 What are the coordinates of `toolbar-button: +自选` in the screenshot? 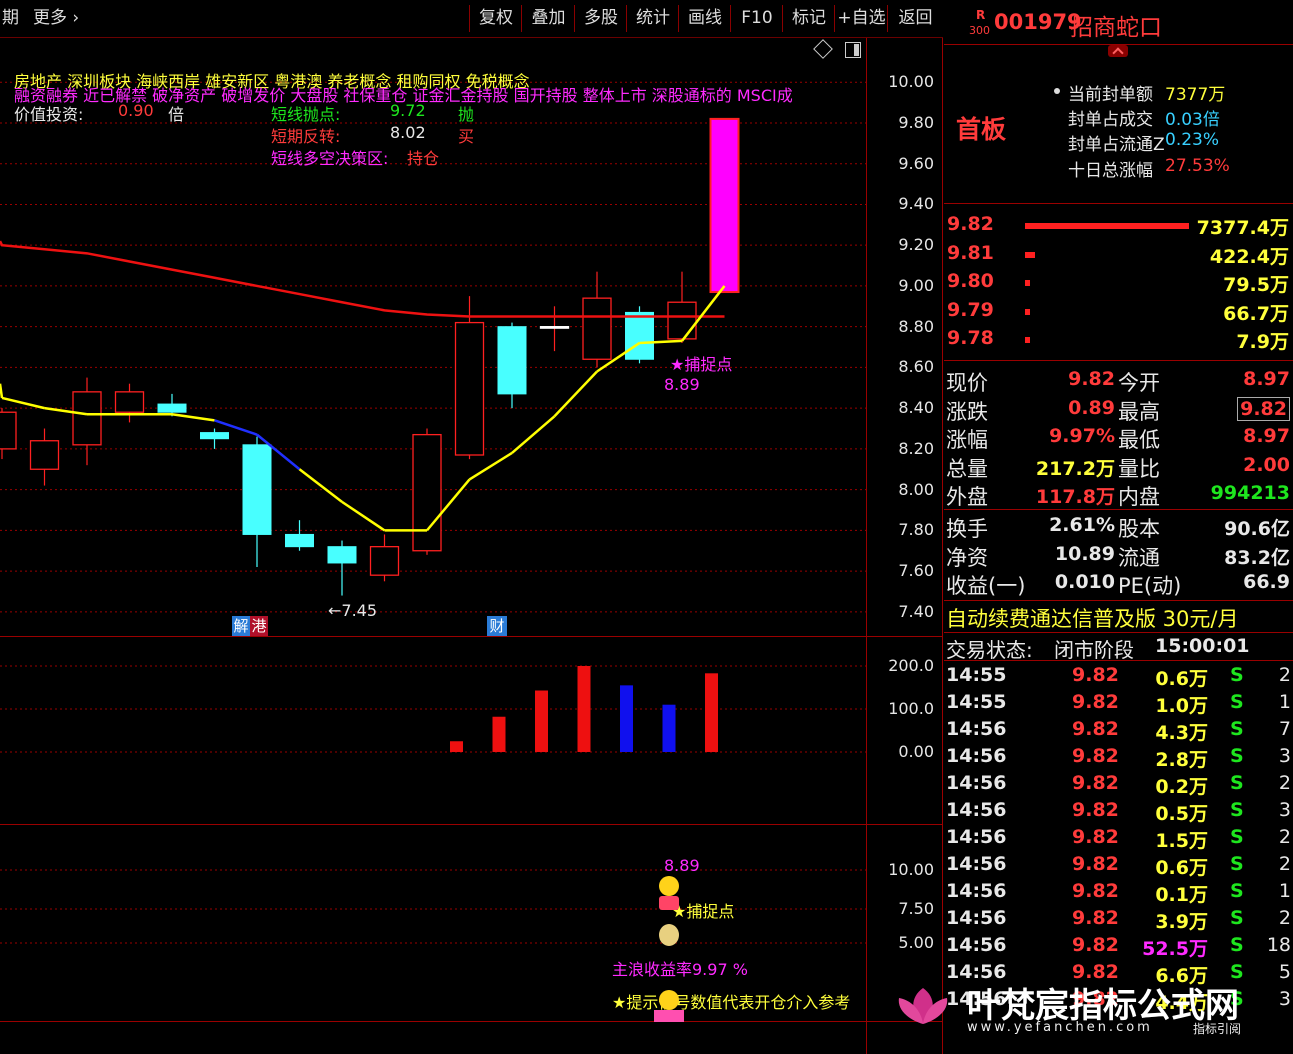 It's located at (861, 18).